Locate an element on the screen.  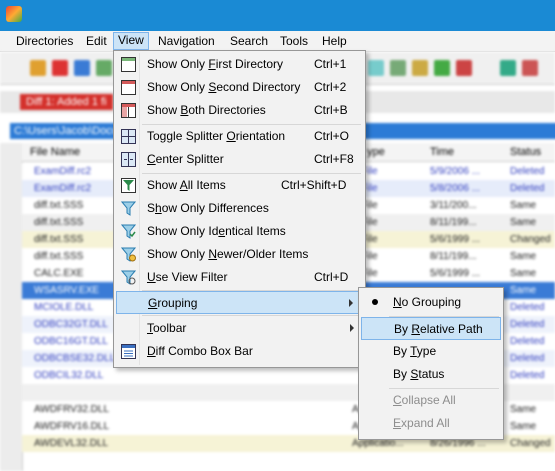
menu-item-shortcut: Ctrl+D is located at coordinates (331, 277).